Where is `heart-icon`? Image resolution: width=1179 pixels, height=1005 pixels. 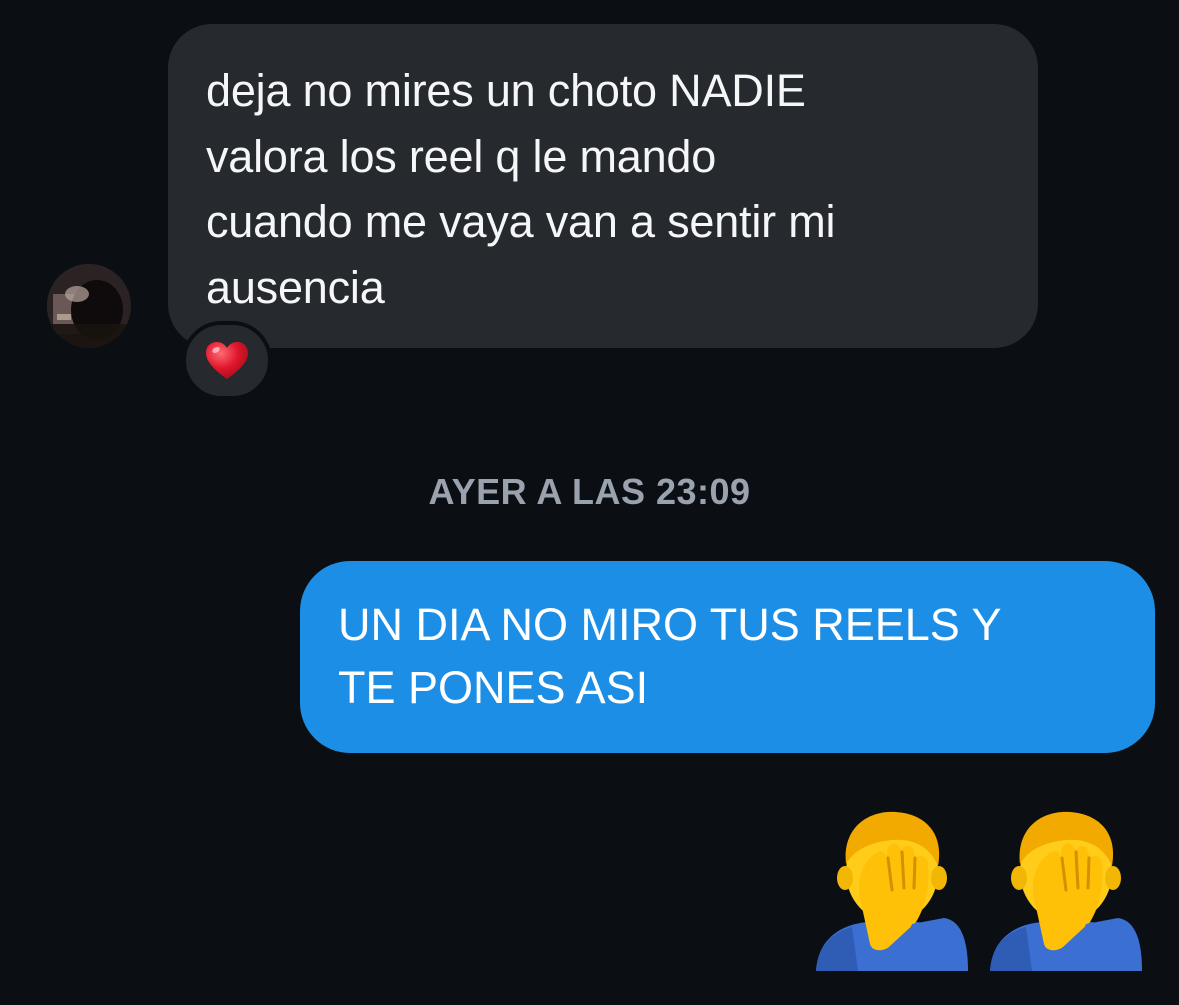
heart-icon is located at coordinates (227, 360).